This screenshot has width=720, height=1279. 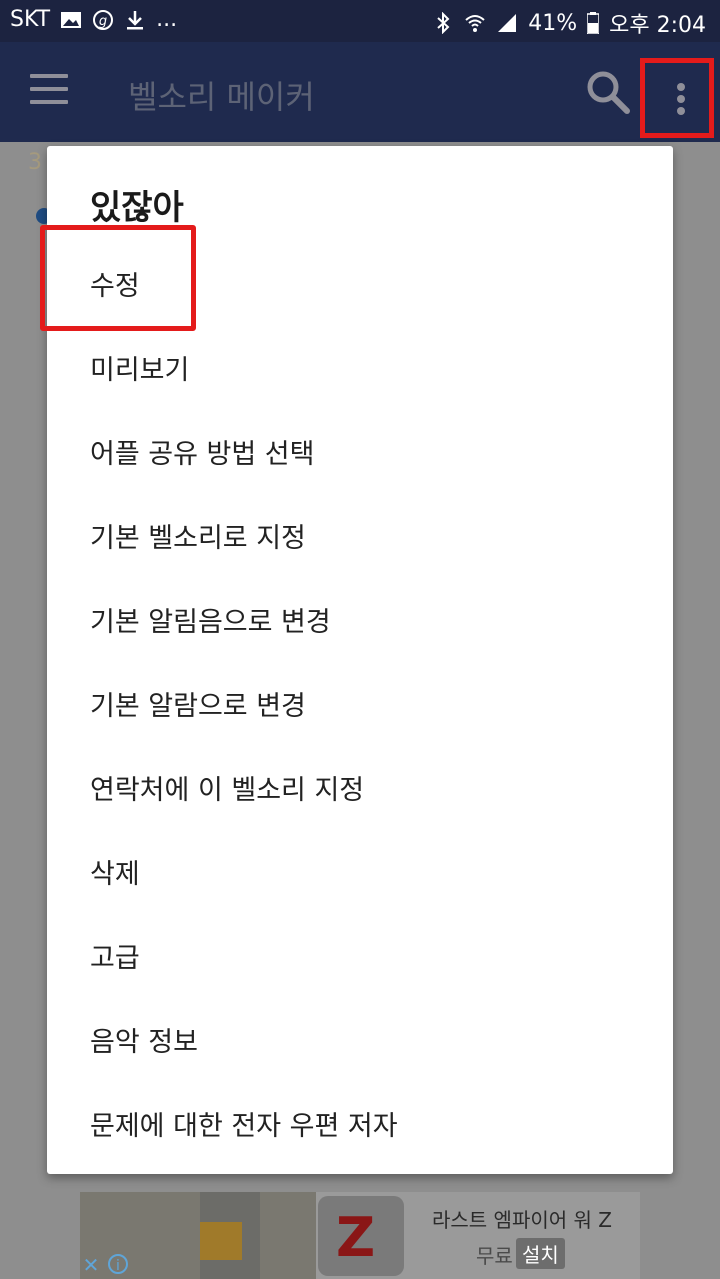 I want to click on status-bar: SKT g ... 41% 오후 2:04, so click(x=360, y=21).